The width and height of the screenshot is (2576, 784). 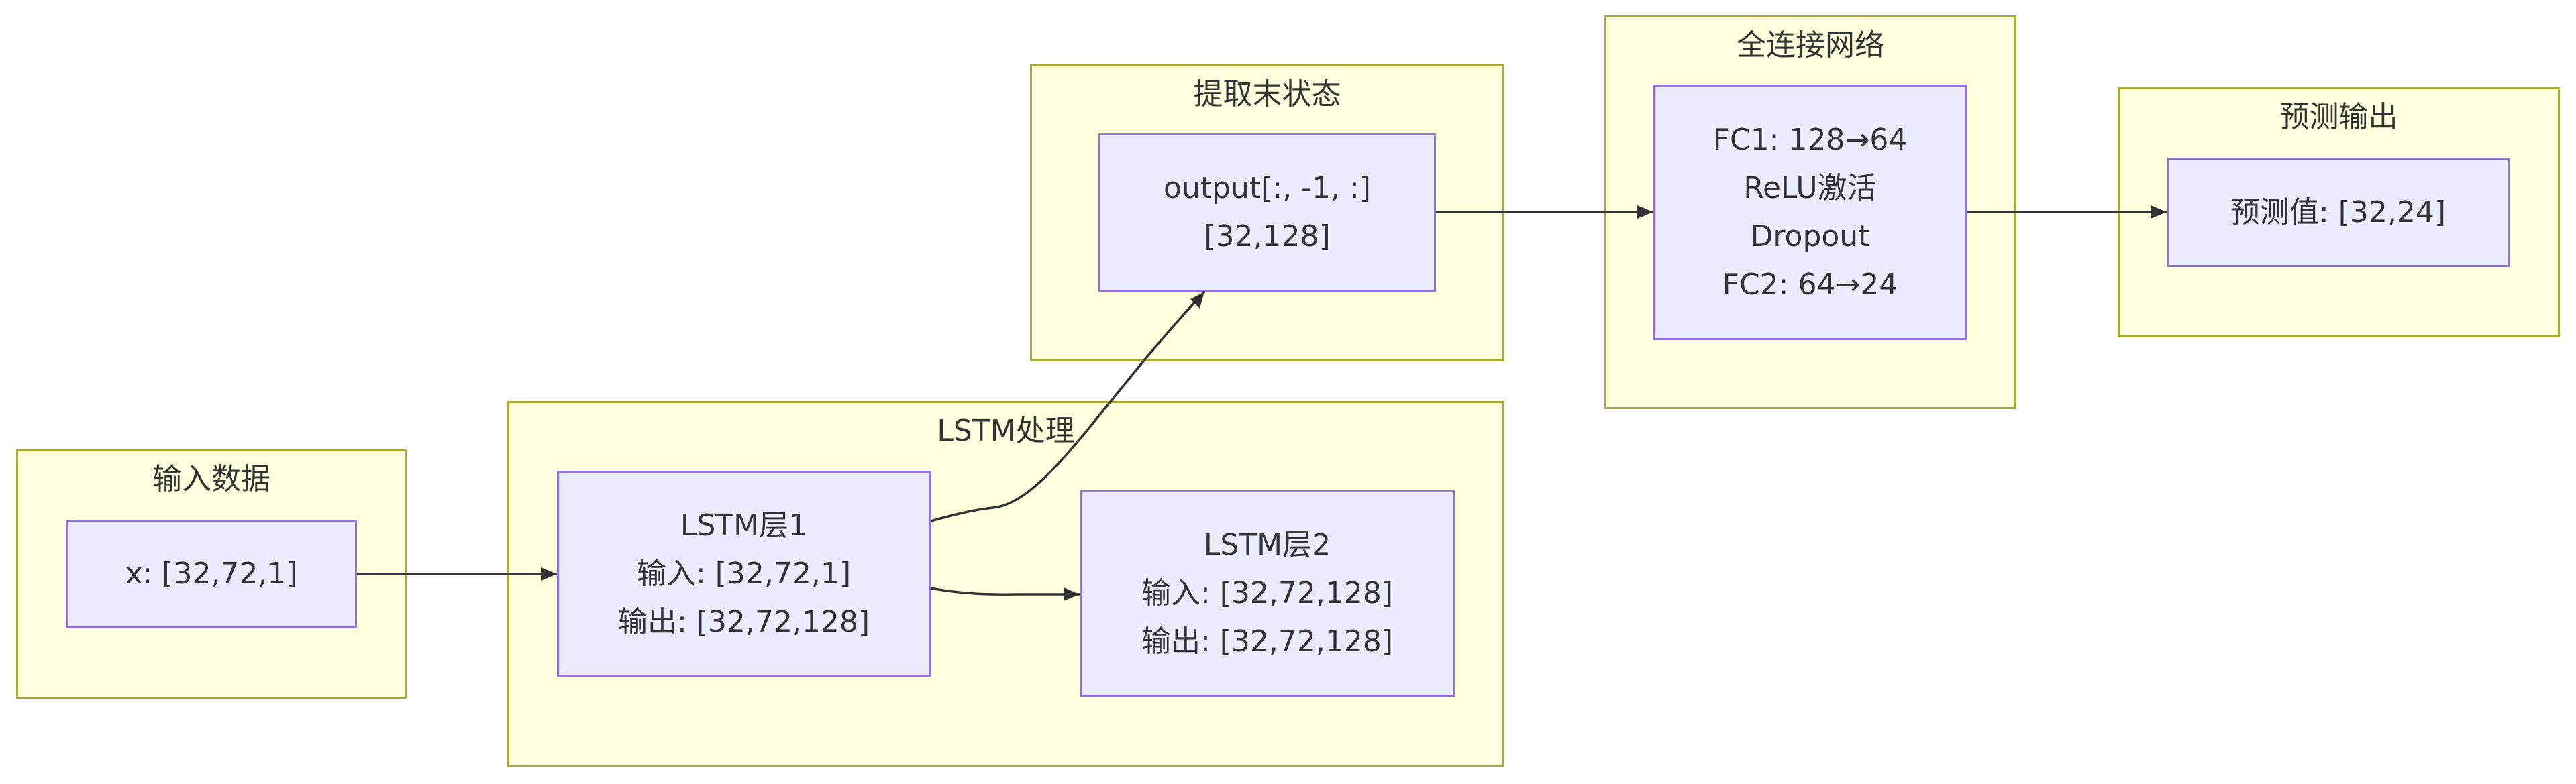 I want to click on cluster-extract-title: 提取末状态, so click(x=1267, y=94).